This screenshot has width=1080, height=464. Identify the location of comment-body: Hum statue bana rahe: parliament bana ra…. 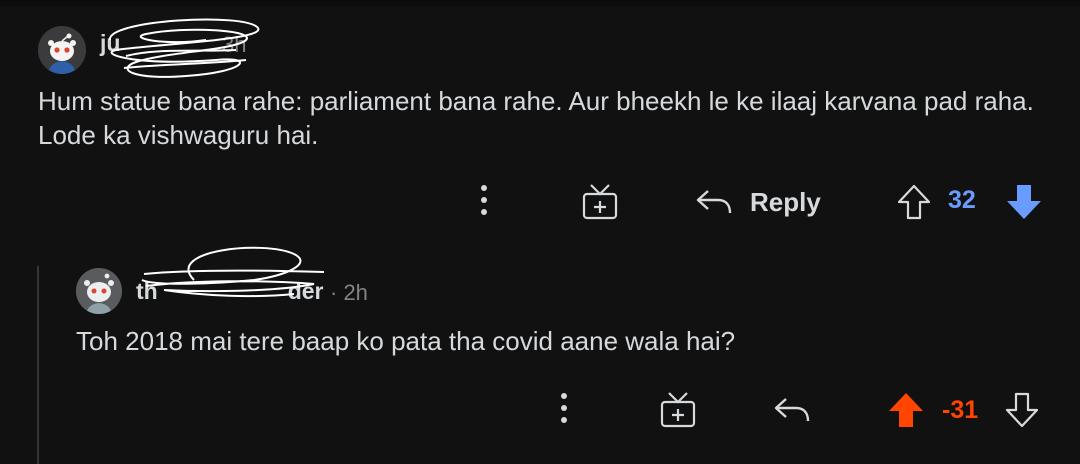
(536, 118).